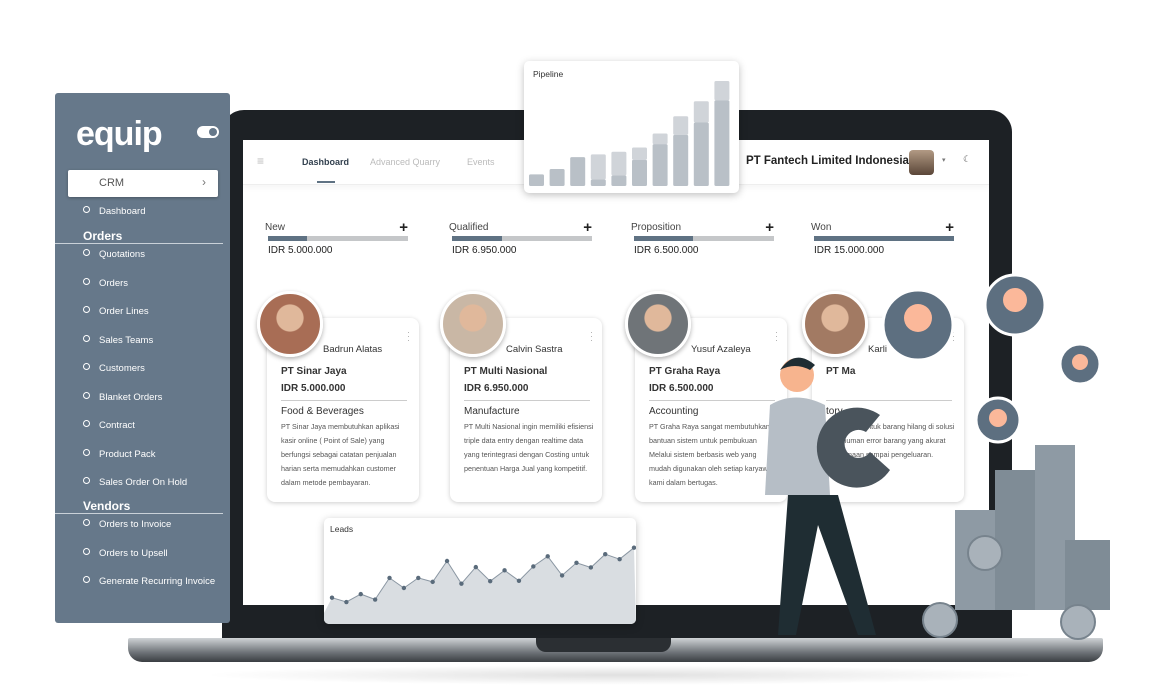 The height and width of the screenshot is (700, 1167). What do you see at coordinates (481, 162) in the screenshot?
I see `tab-events: Events` at bounding box center [481, 162].